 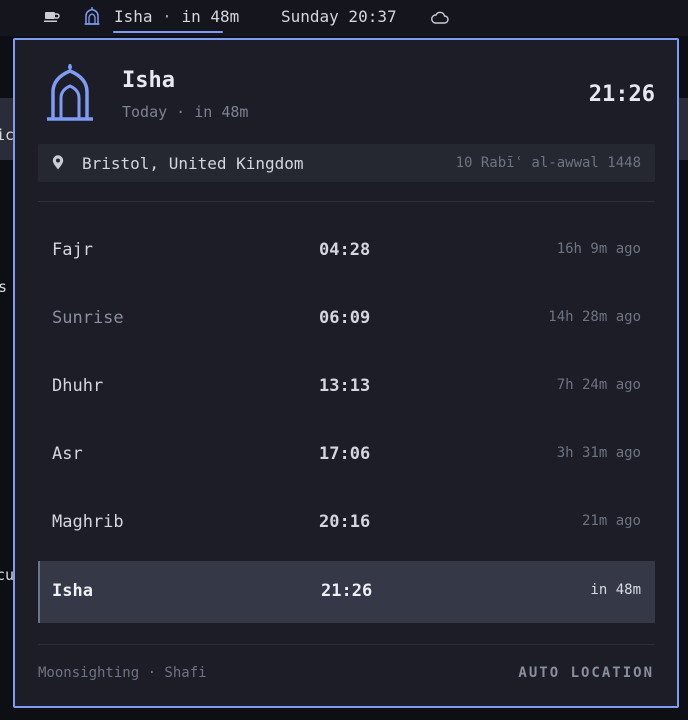 What do you see at coordinates (611, 521) in the screenshot?
I see `prayer-relative: 21m ago` at bounding box center [611, 521].